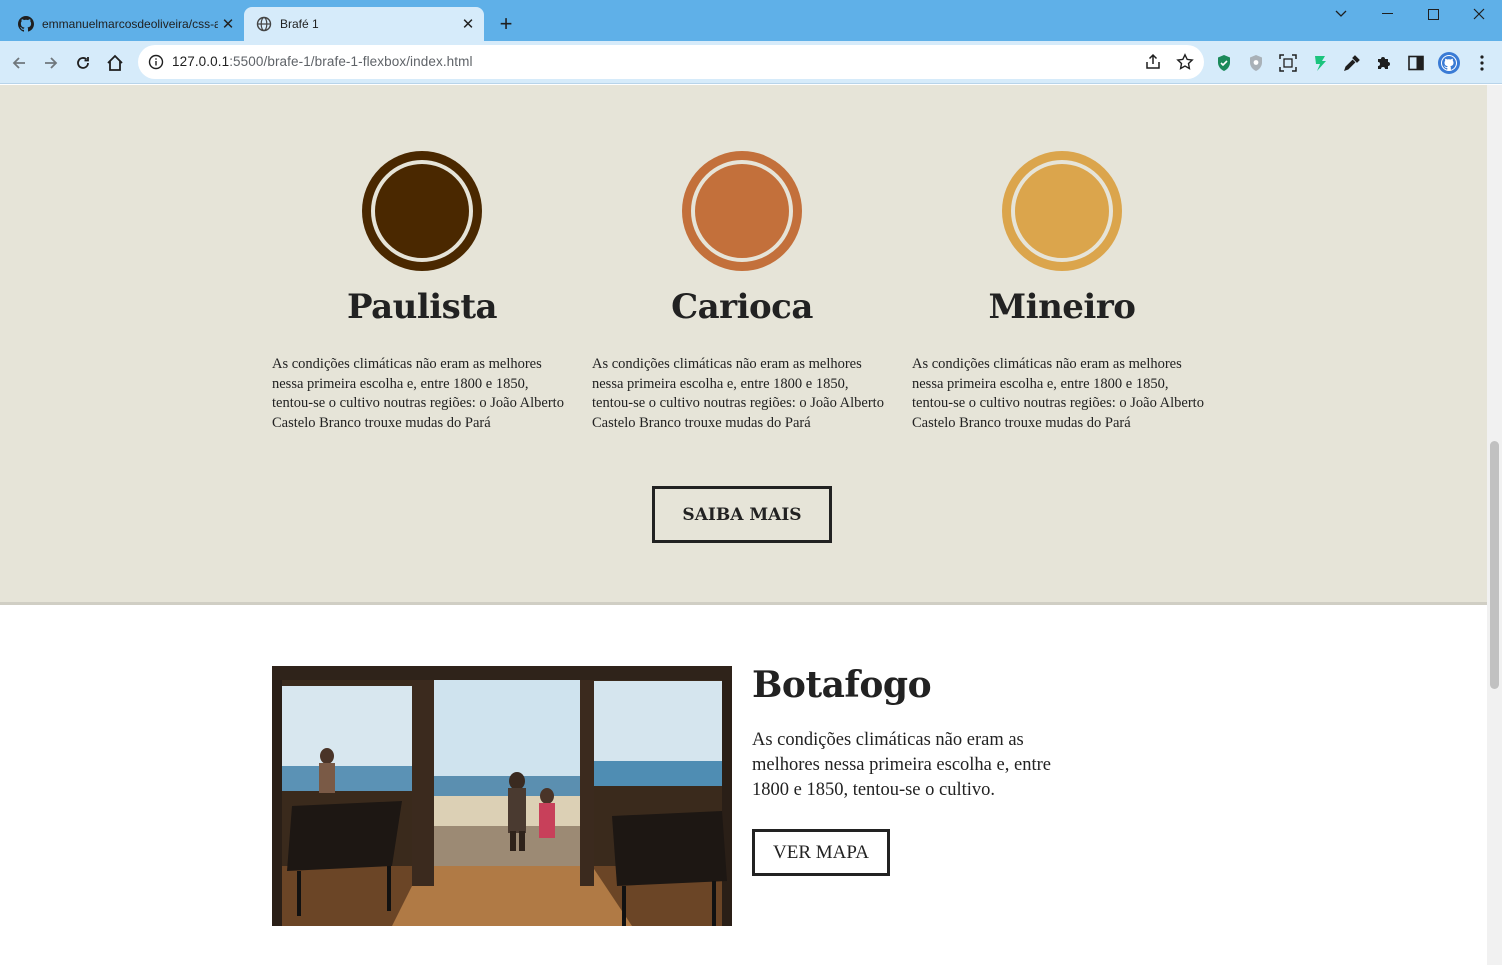 The width and height of the screenshot is (1502, 965). What do you see at coordinates (742, 307) in the screenshot?
I see `feature-title: Carioca` at bounding box center [742, 307].